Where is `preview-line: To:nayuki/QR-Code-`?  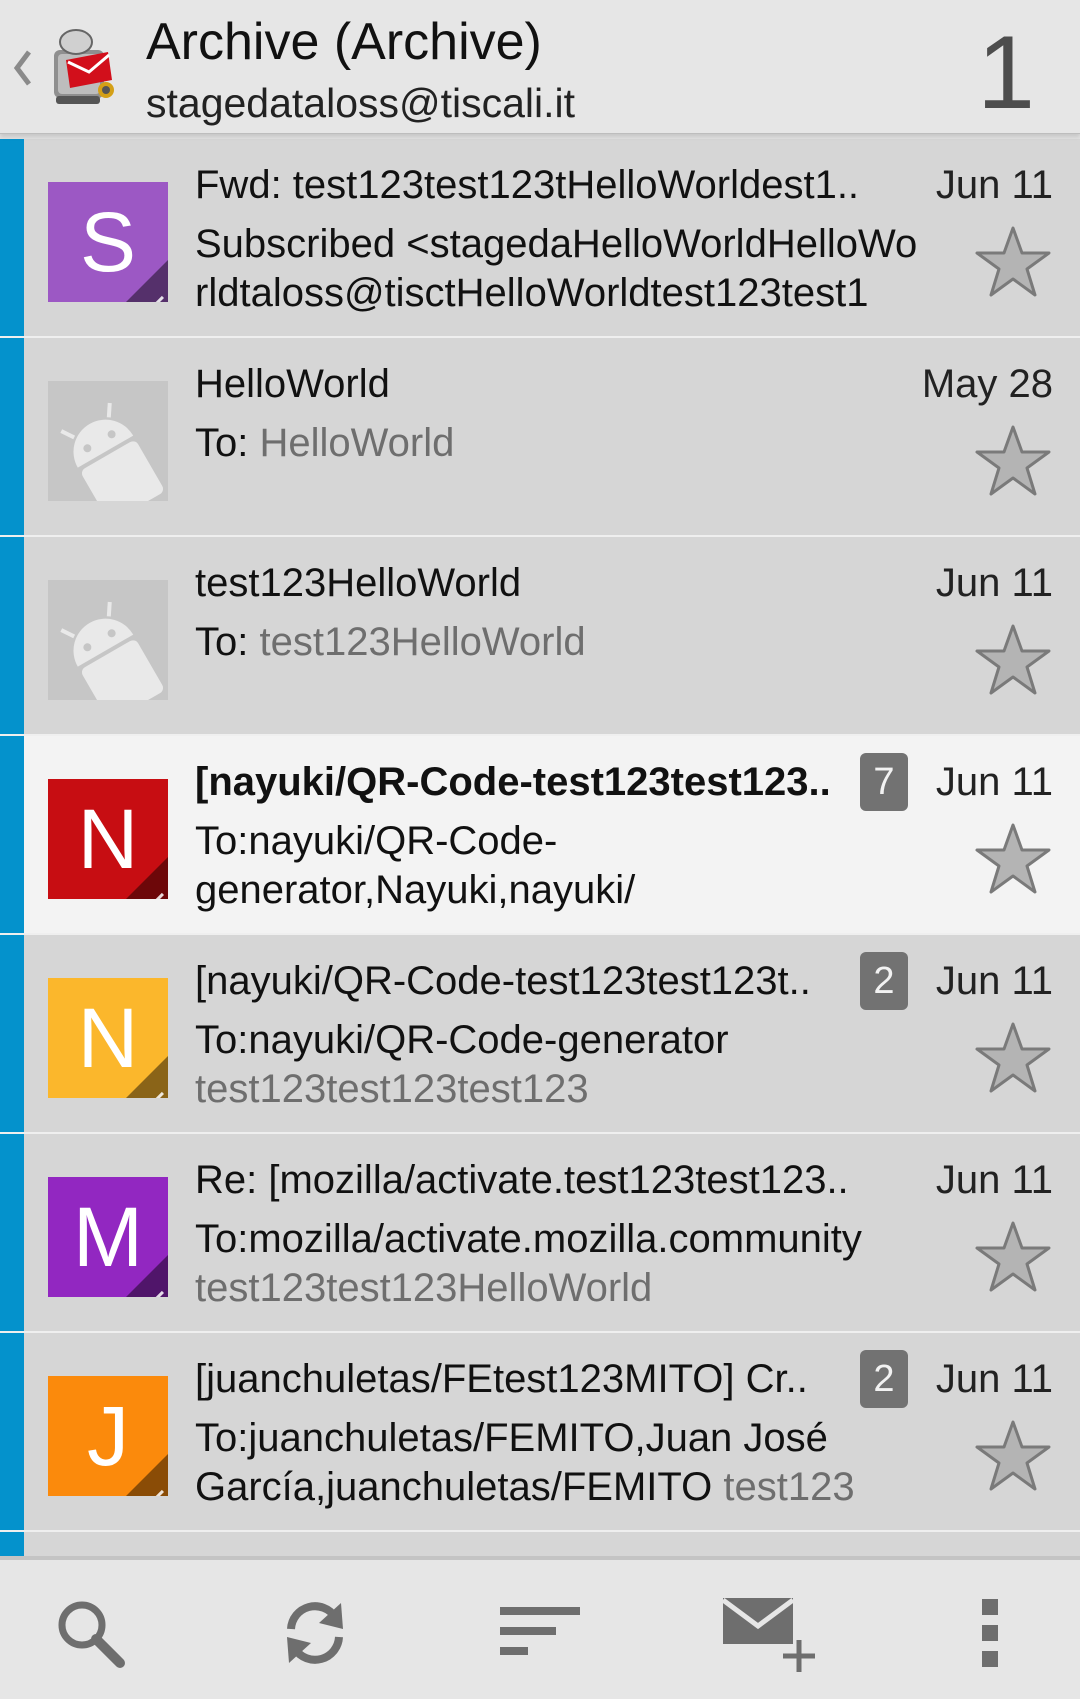
preview-line: To:nayuki/QR-Code- is located at coordinates (376, 841).